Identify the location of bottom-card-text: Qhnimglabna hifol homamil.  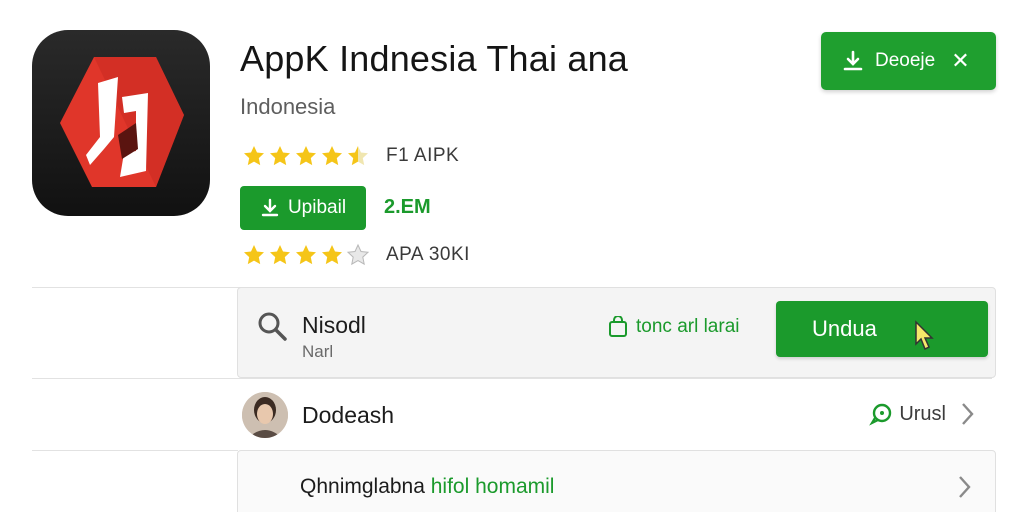
(427, 487).